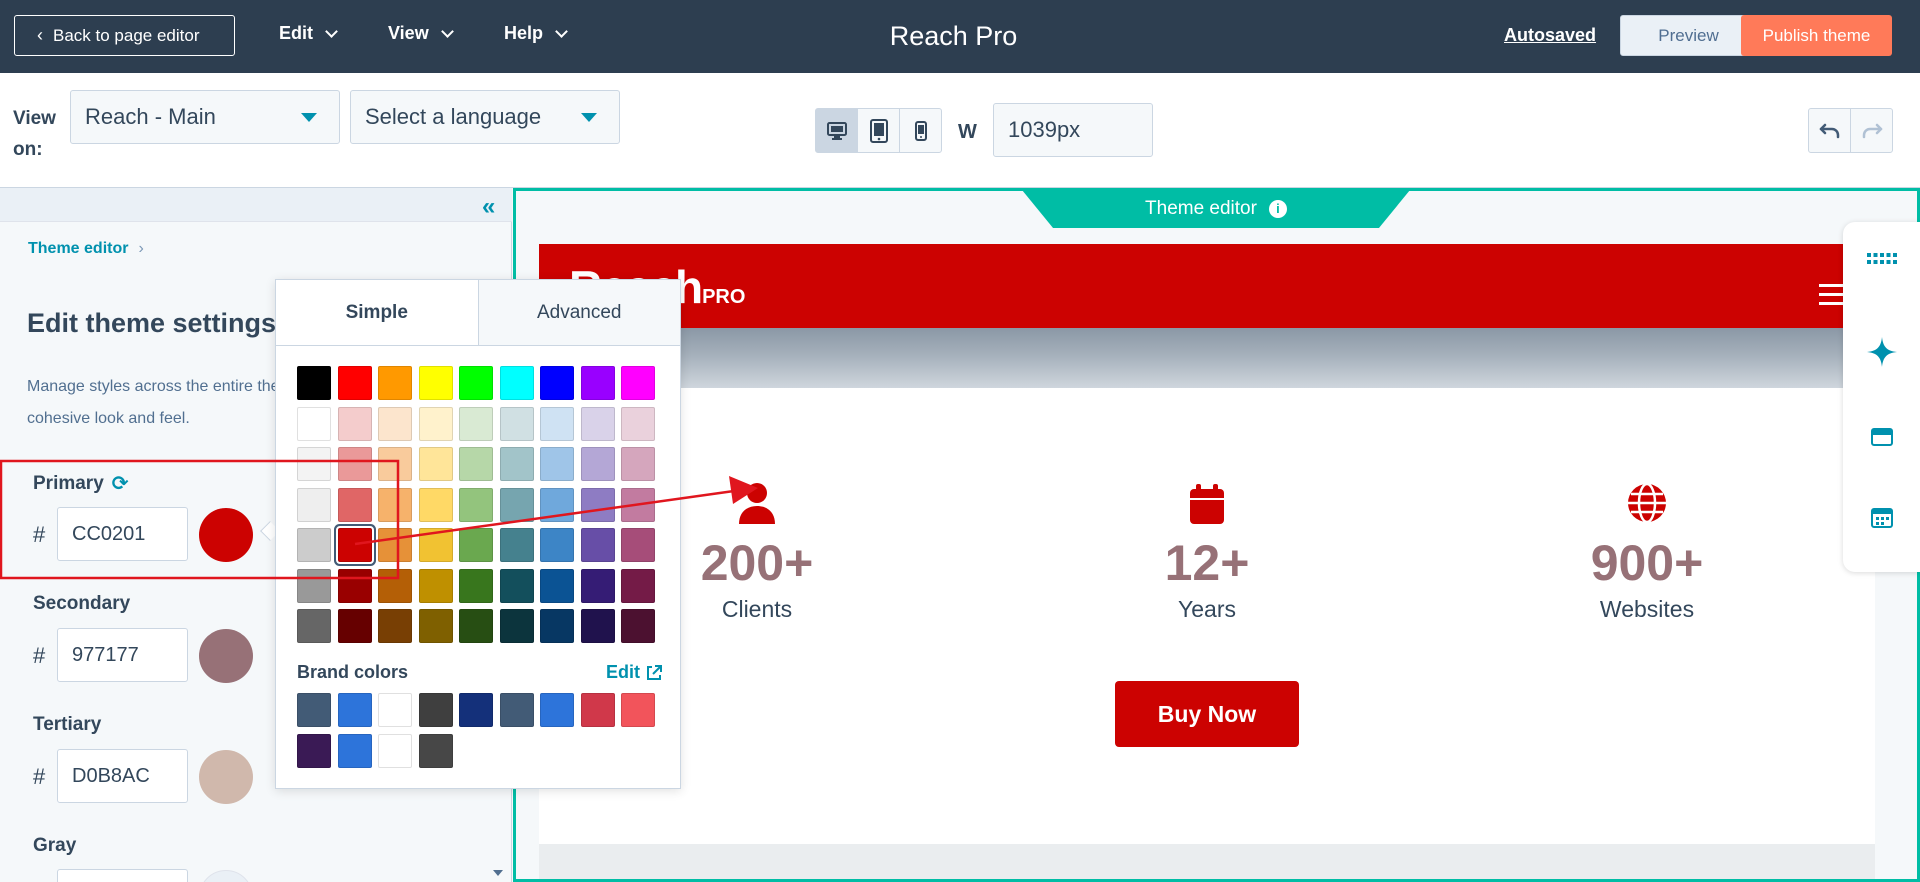 The image size is (1920, 882). Describe the element at coordinates (498, 873) in the screenshot. I see `scroll-down-icon` at that location.